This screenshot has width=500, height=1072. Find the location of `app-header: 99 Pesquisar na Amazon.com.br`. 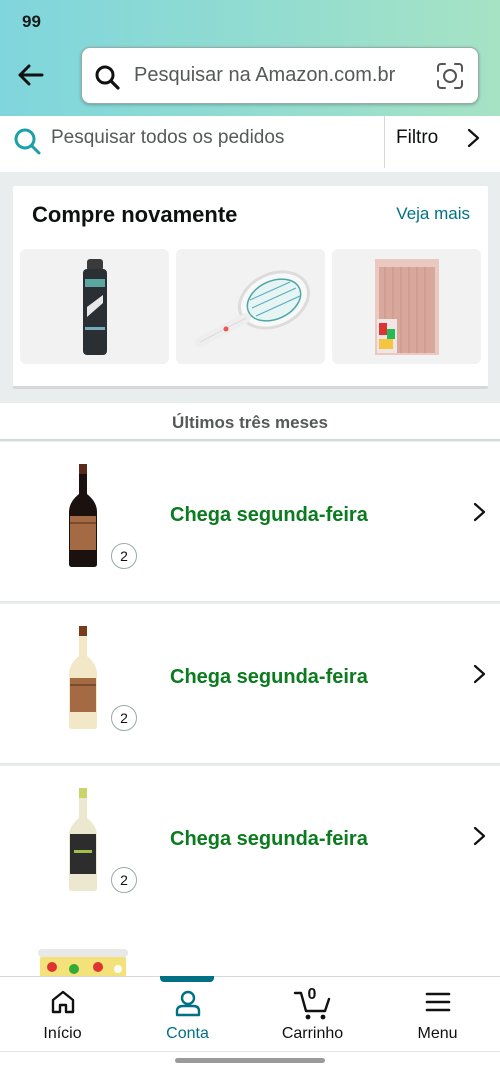

app-header: 99 Pesquisar na Amazon.com.br is located at coordinates (250, 58).